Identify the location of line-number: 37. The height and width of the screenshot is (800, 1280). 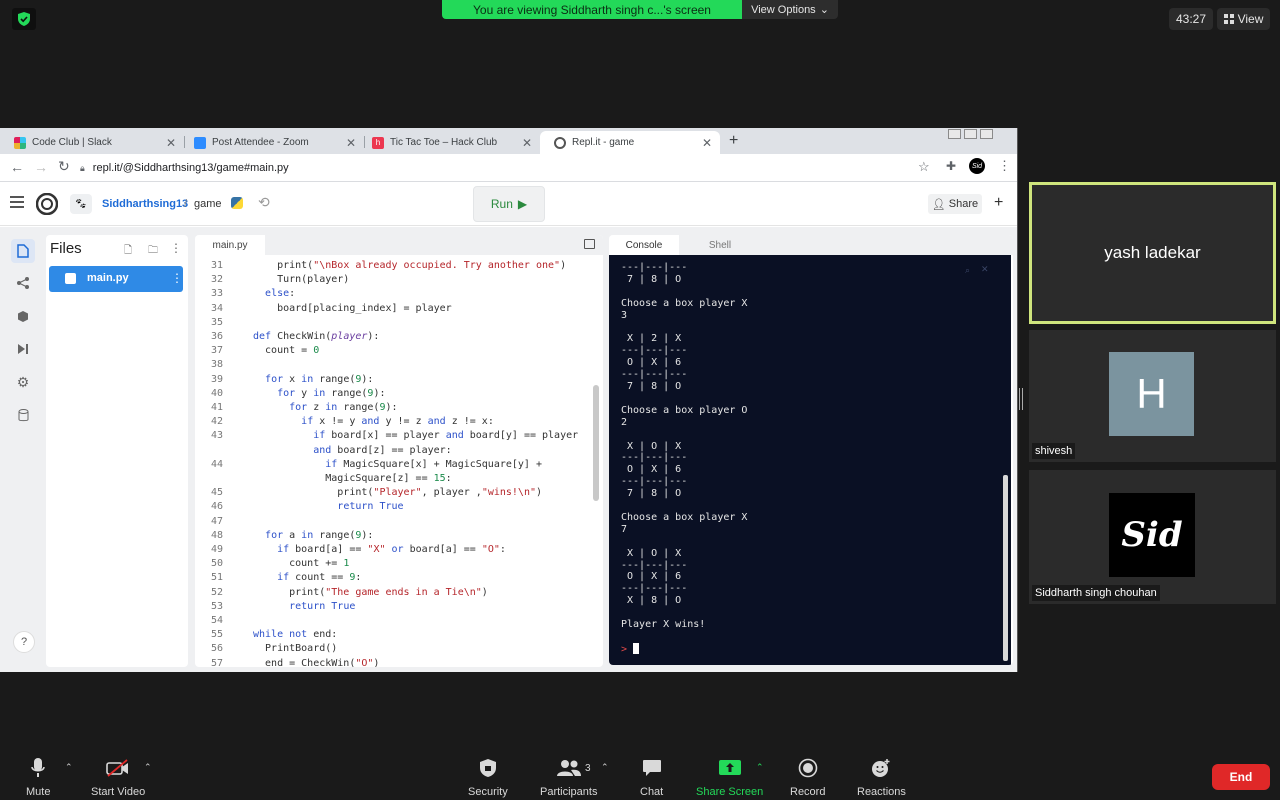
(216, 351).